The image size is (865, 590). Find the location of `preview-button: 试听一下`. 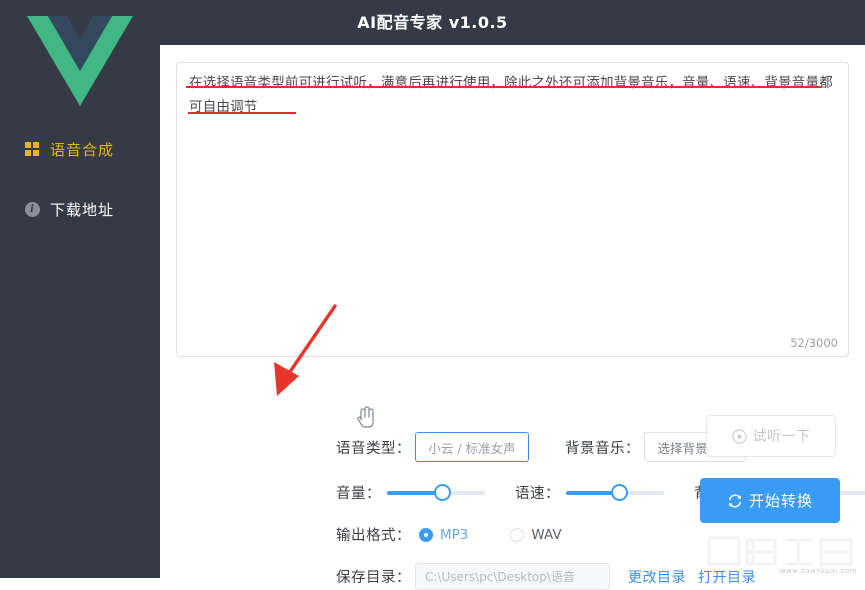

preview-button: 试听一下 is located at coordinates (771, 436).